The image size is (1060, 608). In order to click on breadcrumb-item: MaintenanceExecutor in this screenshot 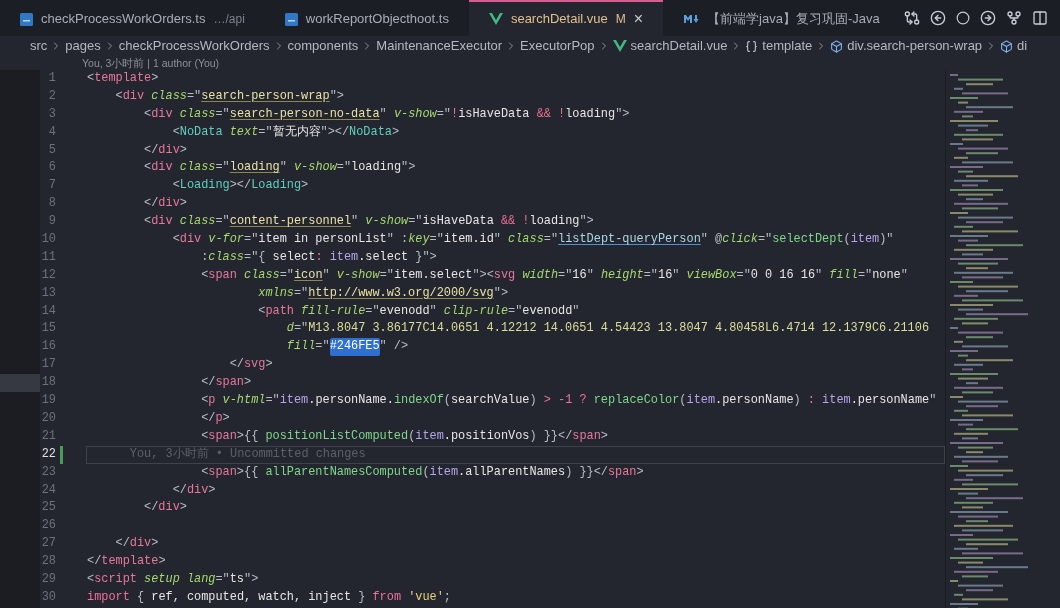, I will do `click(439, 46)`.